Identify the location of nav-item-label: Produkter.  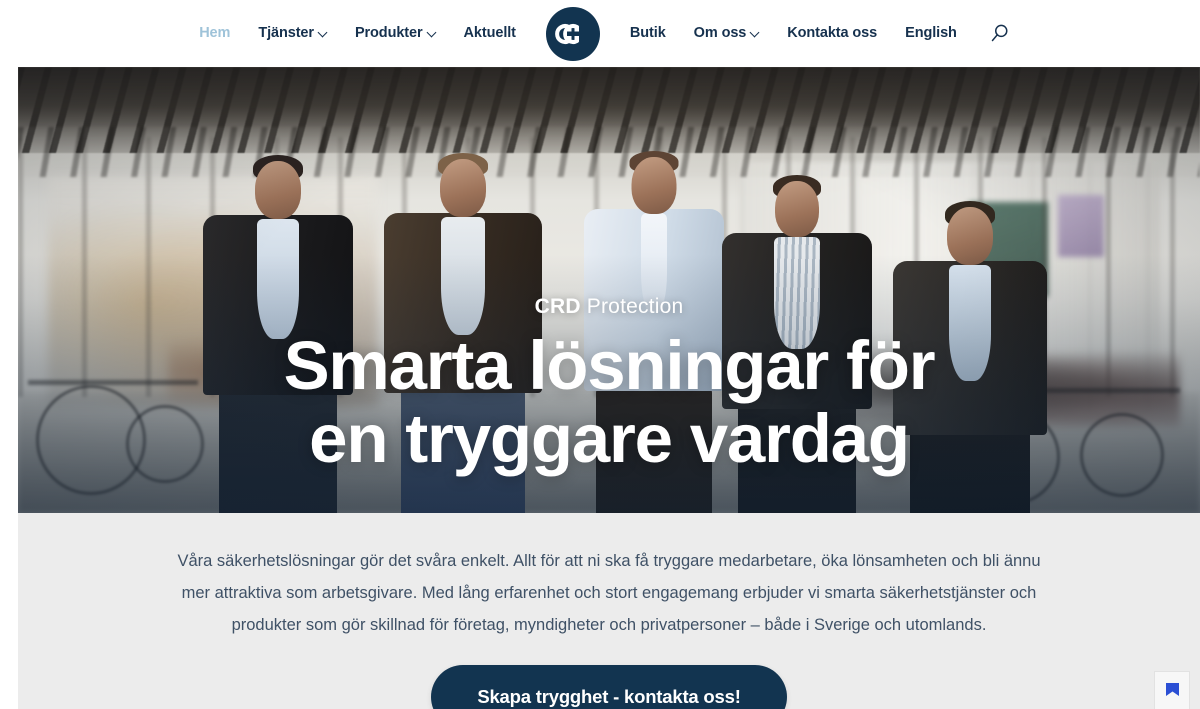
(388, 33).